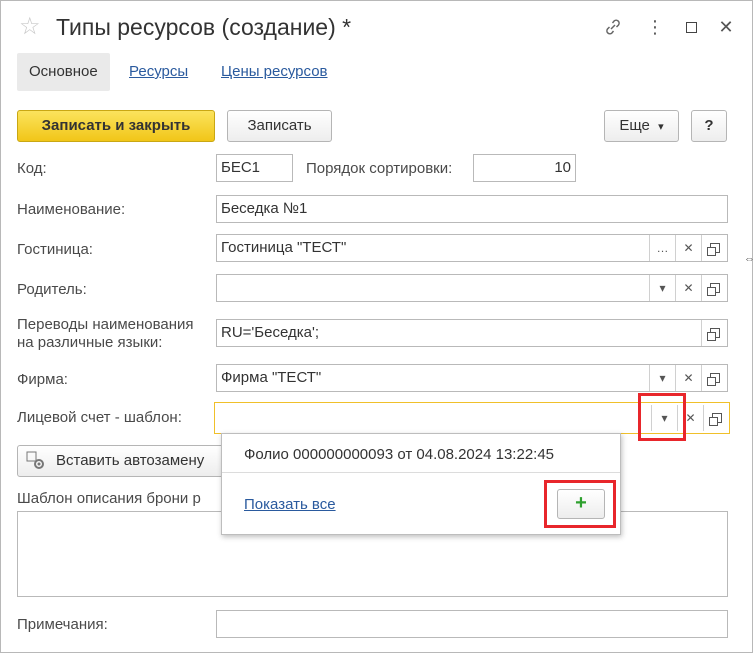  Describe the element at coordinates (726, 27) in the screenshot. I see `close-icon: ✕` at that location.